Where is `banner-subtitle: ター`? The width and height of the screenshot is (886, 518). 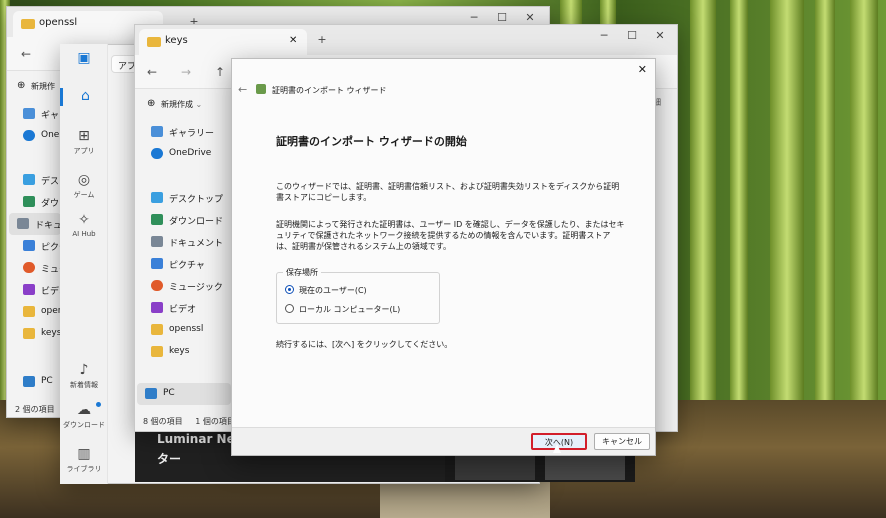
banner-subtitle: ター is located at coordinates (169, 459).